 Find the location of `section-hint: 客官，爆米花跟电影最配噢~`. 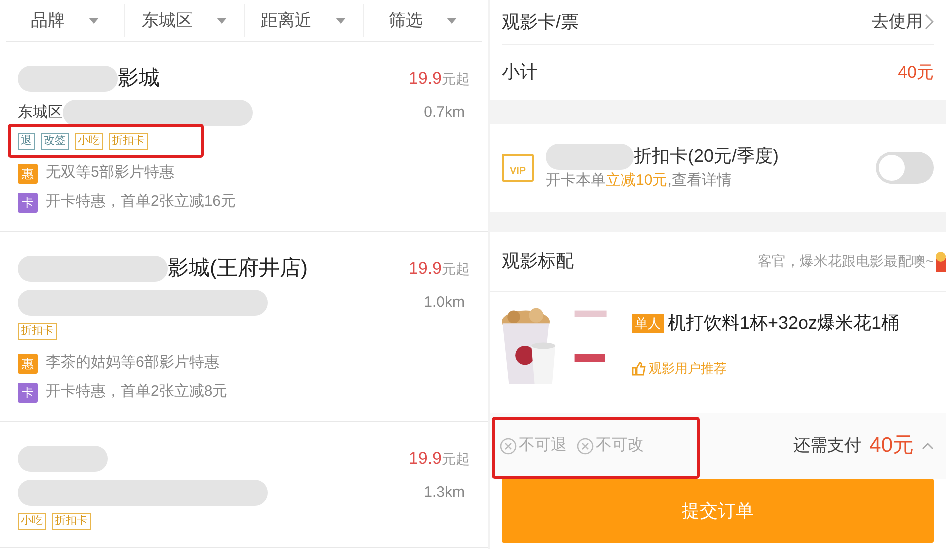

section-hint: 客官，爆米花跟电影最配噢~ is located at coordinates (846, 261).